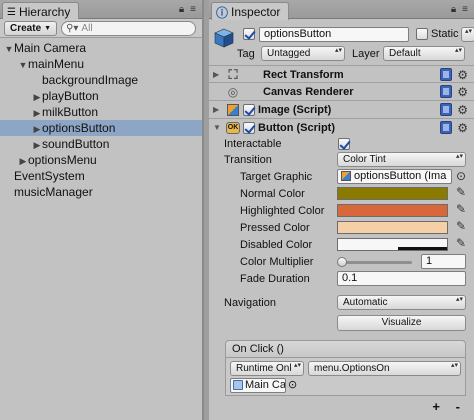 The height and width of the screenshot is (420, 474). What do you see at coordinates (401, 302) in the screenshot?
I see `navigation-dropdown: Automatic` at bounding box center [401, 302].